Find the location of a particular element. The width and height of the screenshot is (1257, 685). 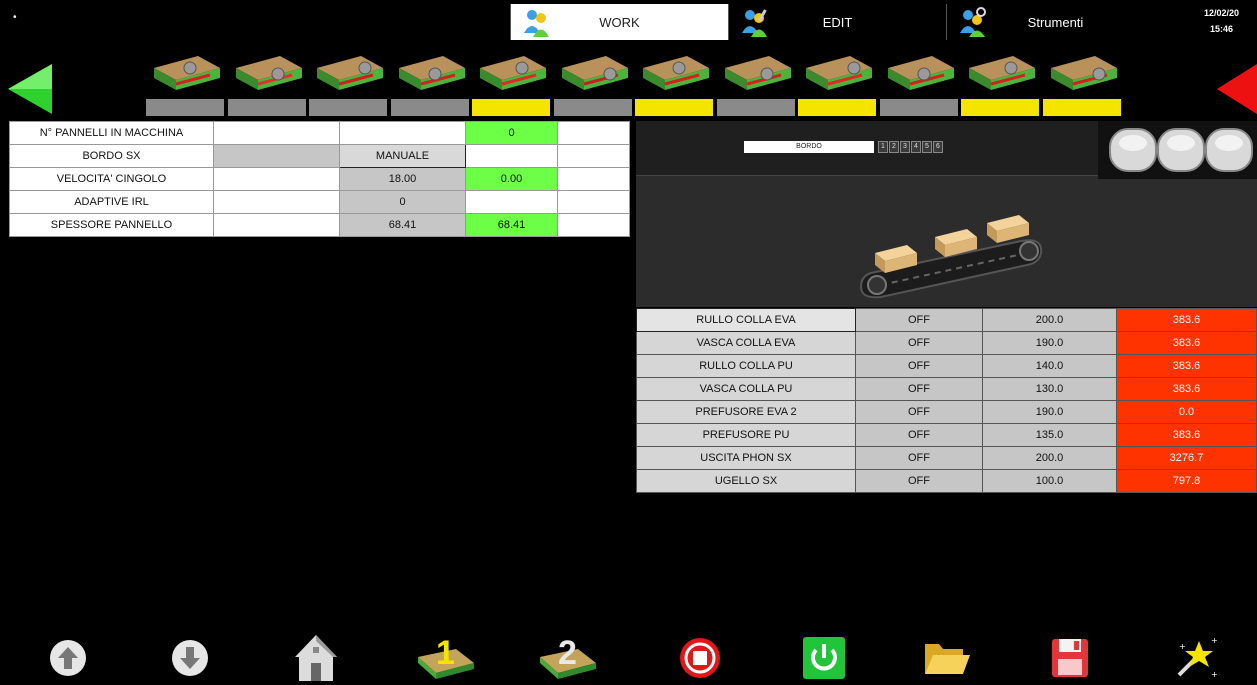

gear-unit-icon is located at coordinates (594, 73).